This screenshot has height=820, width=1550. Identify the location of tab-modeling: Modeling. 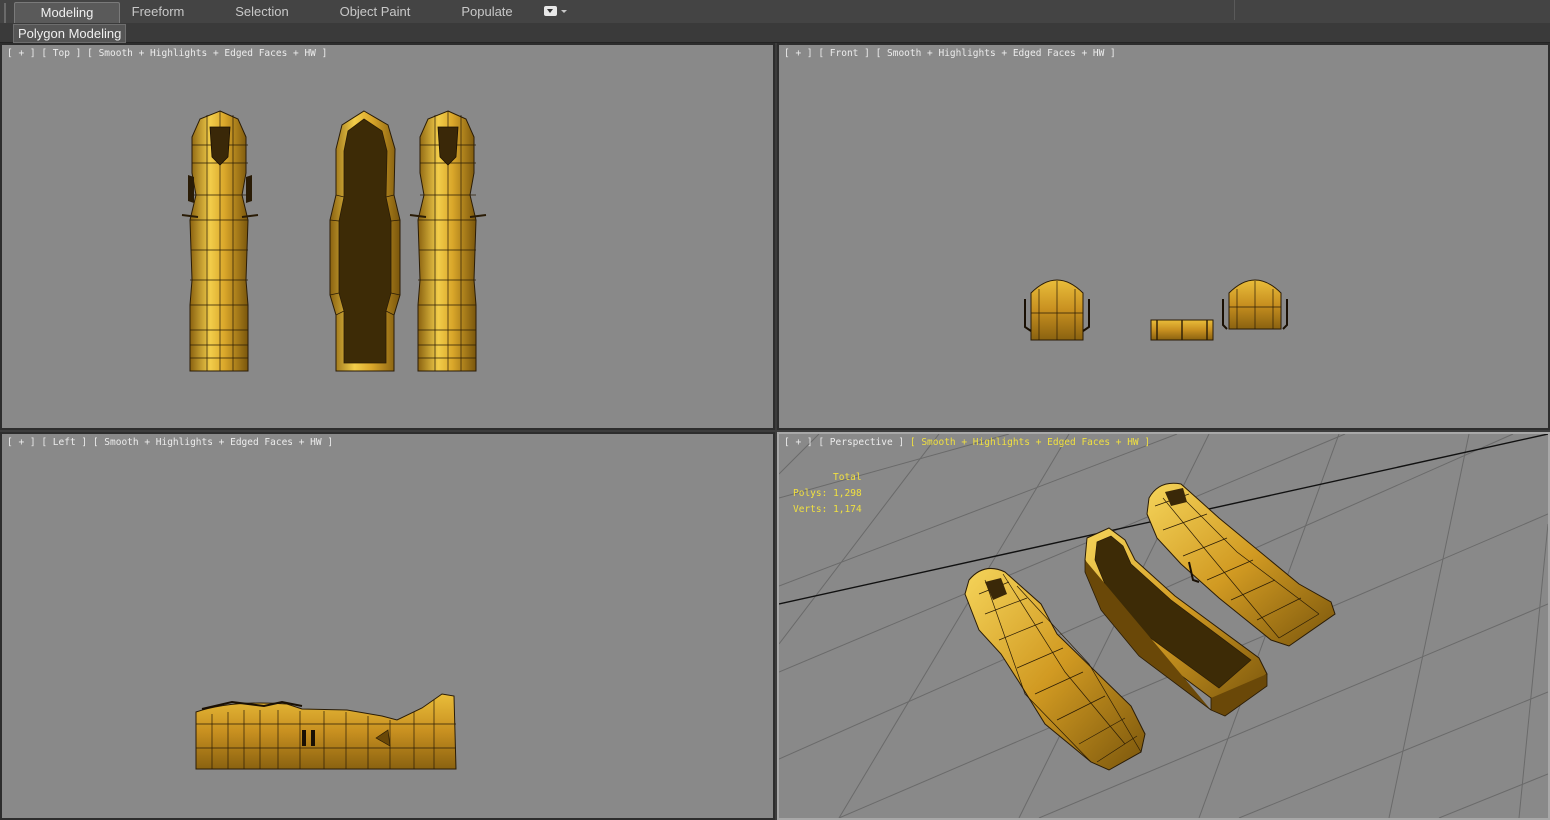
(67, 12).